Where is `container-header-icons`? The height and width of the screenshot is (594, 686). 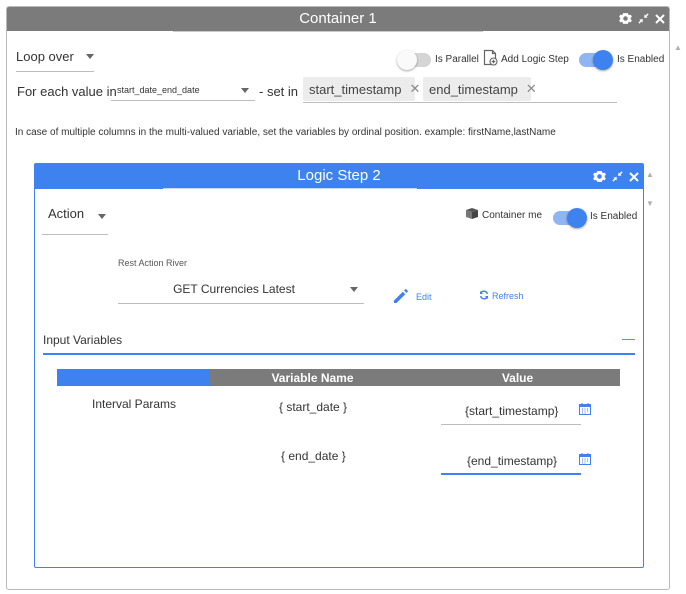 container-header-icons is located at coordinates (642, 18).